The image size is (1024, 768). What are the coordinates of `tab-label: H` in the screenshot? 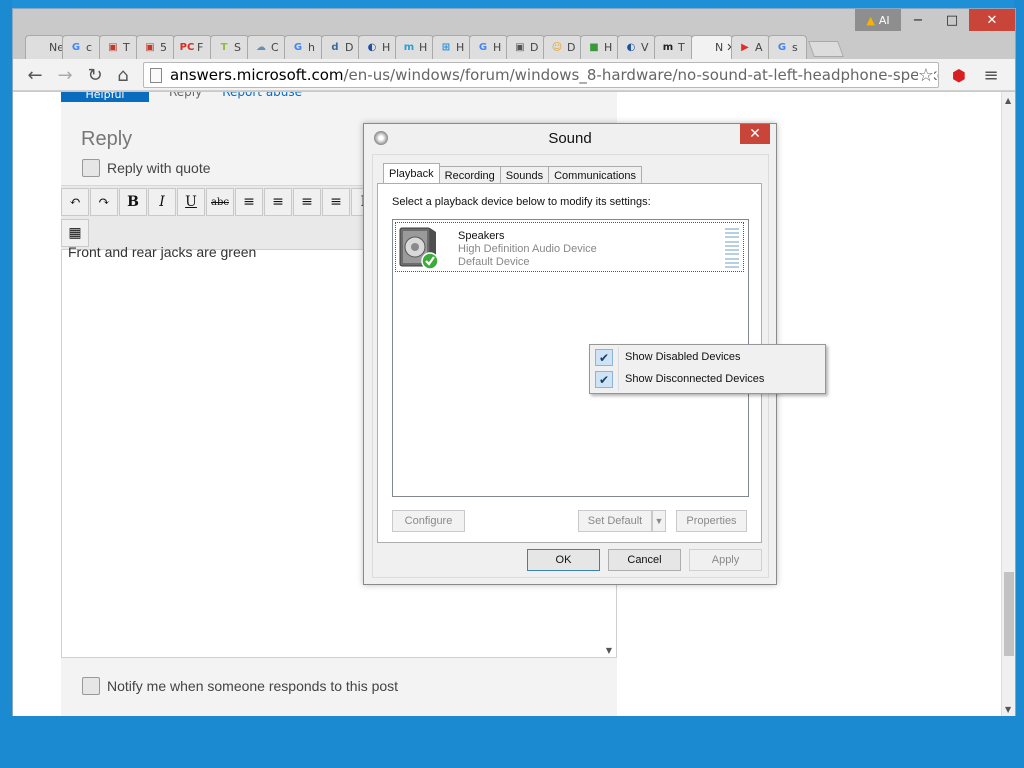 It's located at (386, 47).